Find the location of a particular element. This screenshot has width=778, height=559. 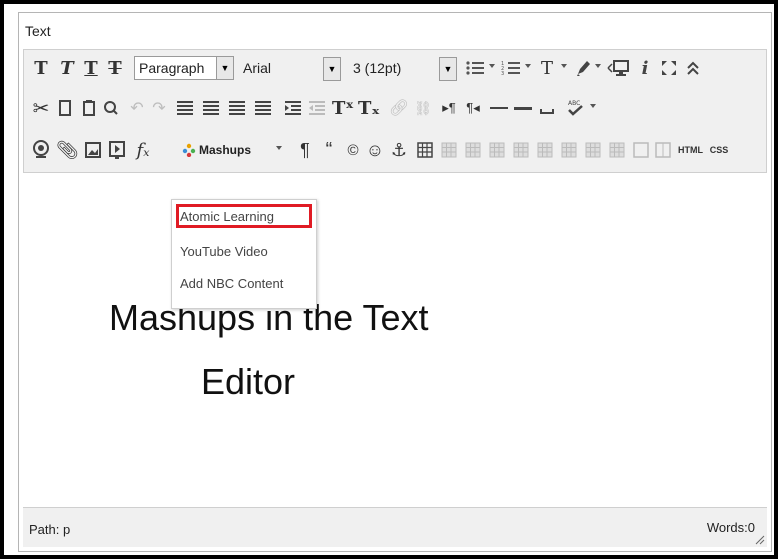

horizontal-rule-icon is located at coordinates (499, 108).